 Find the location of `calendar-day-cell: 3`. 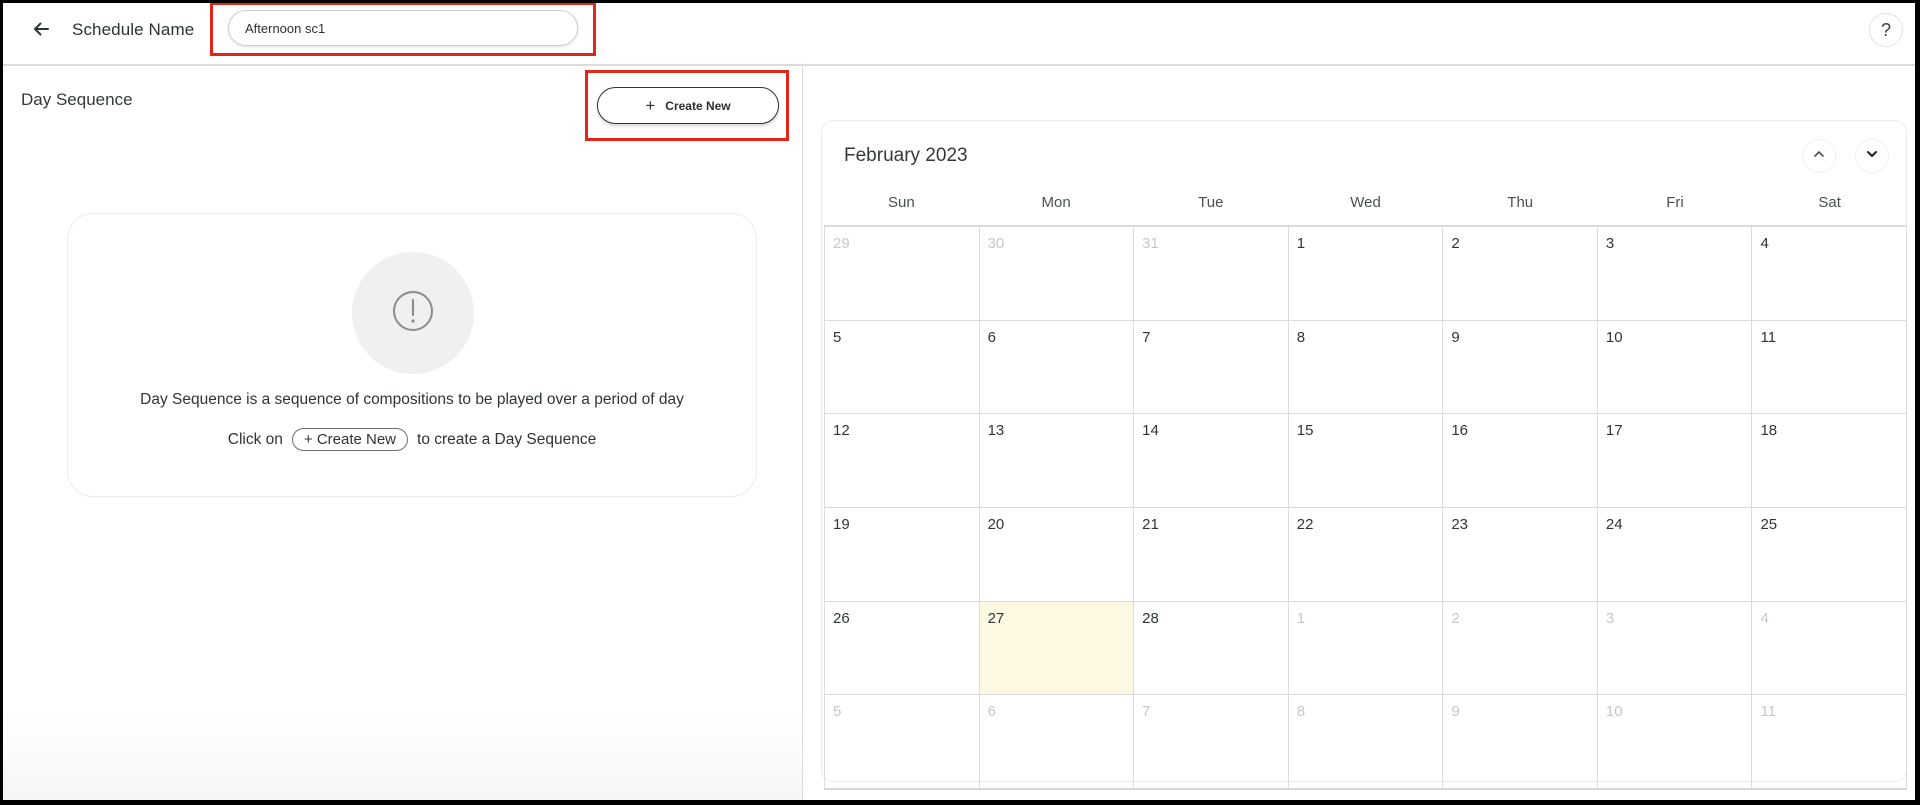

calendar-day-cell: 3 is located at coordinates (1674, 273).